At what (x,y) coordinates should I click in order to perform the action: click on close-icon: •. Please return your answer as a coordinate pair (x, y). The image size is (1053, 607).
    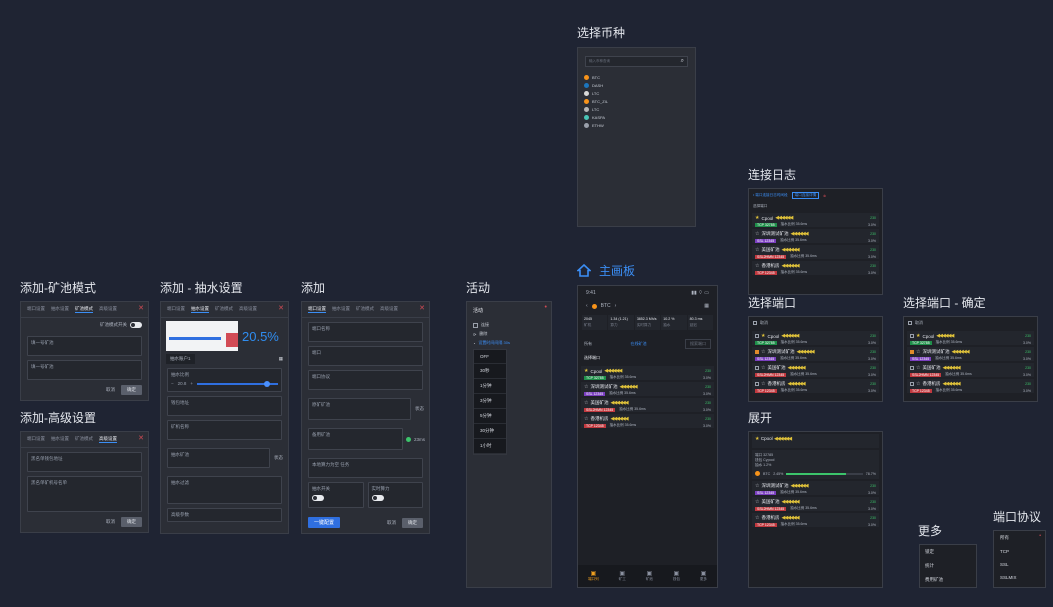
    Looking at the image, I should click on (1040, 536).